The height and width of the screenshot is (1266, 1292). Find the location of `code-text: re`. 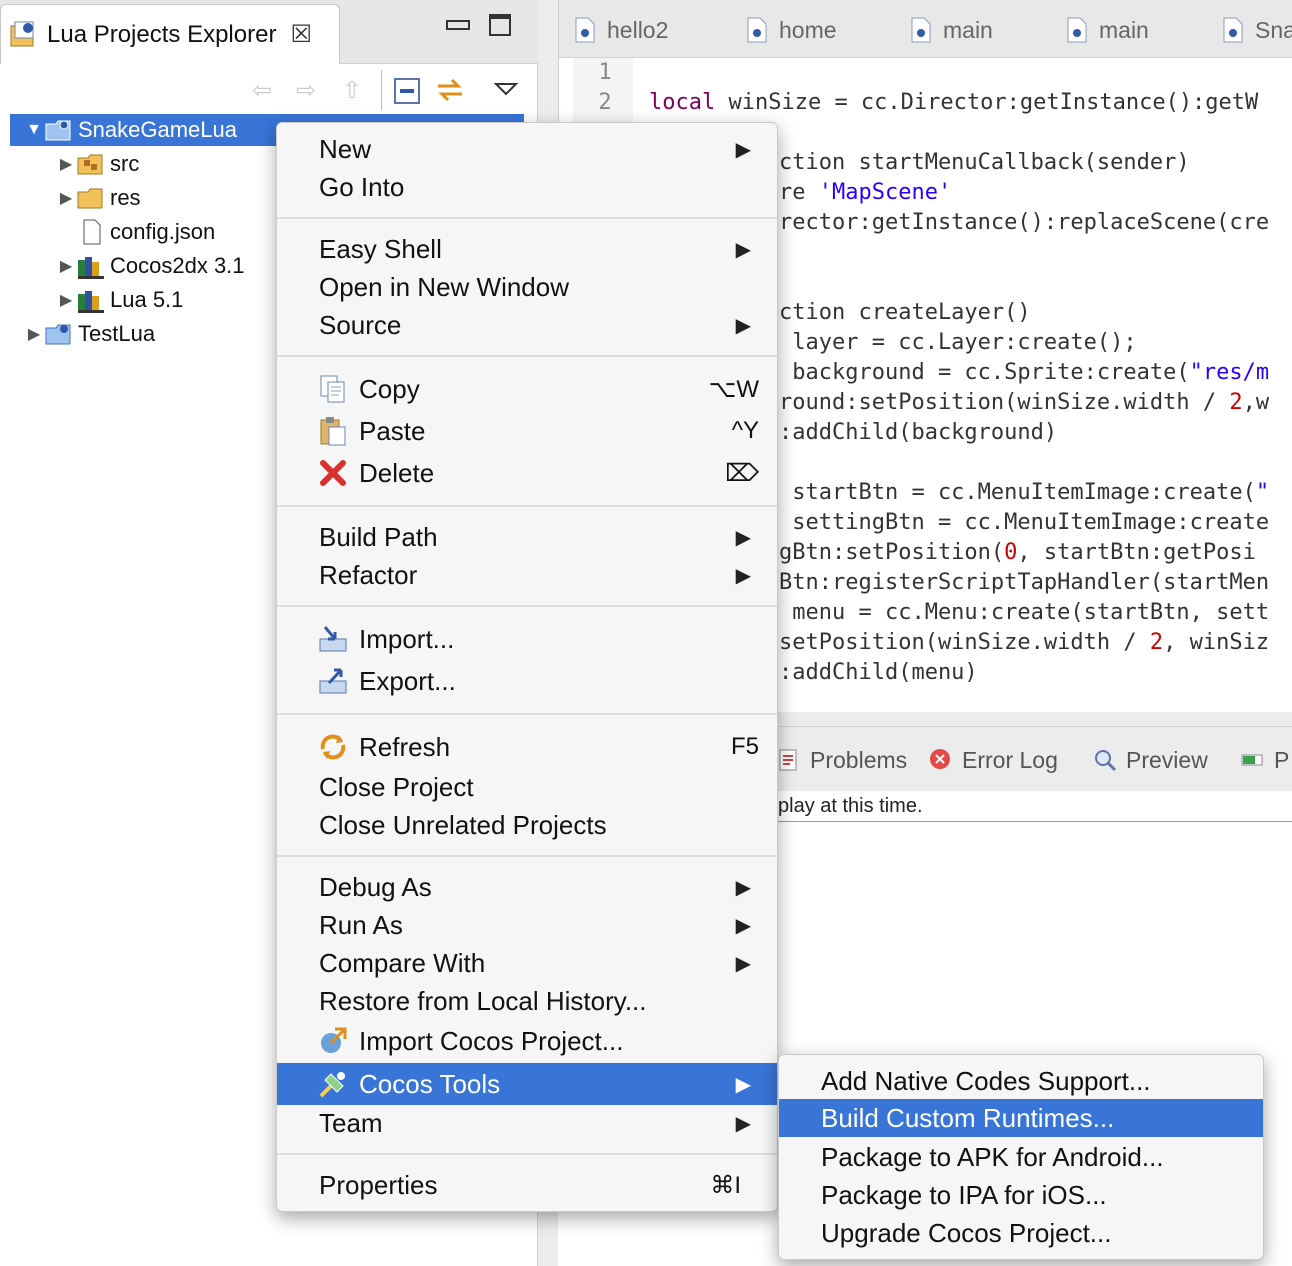

code-text: re is located at coordinates (799, 192).